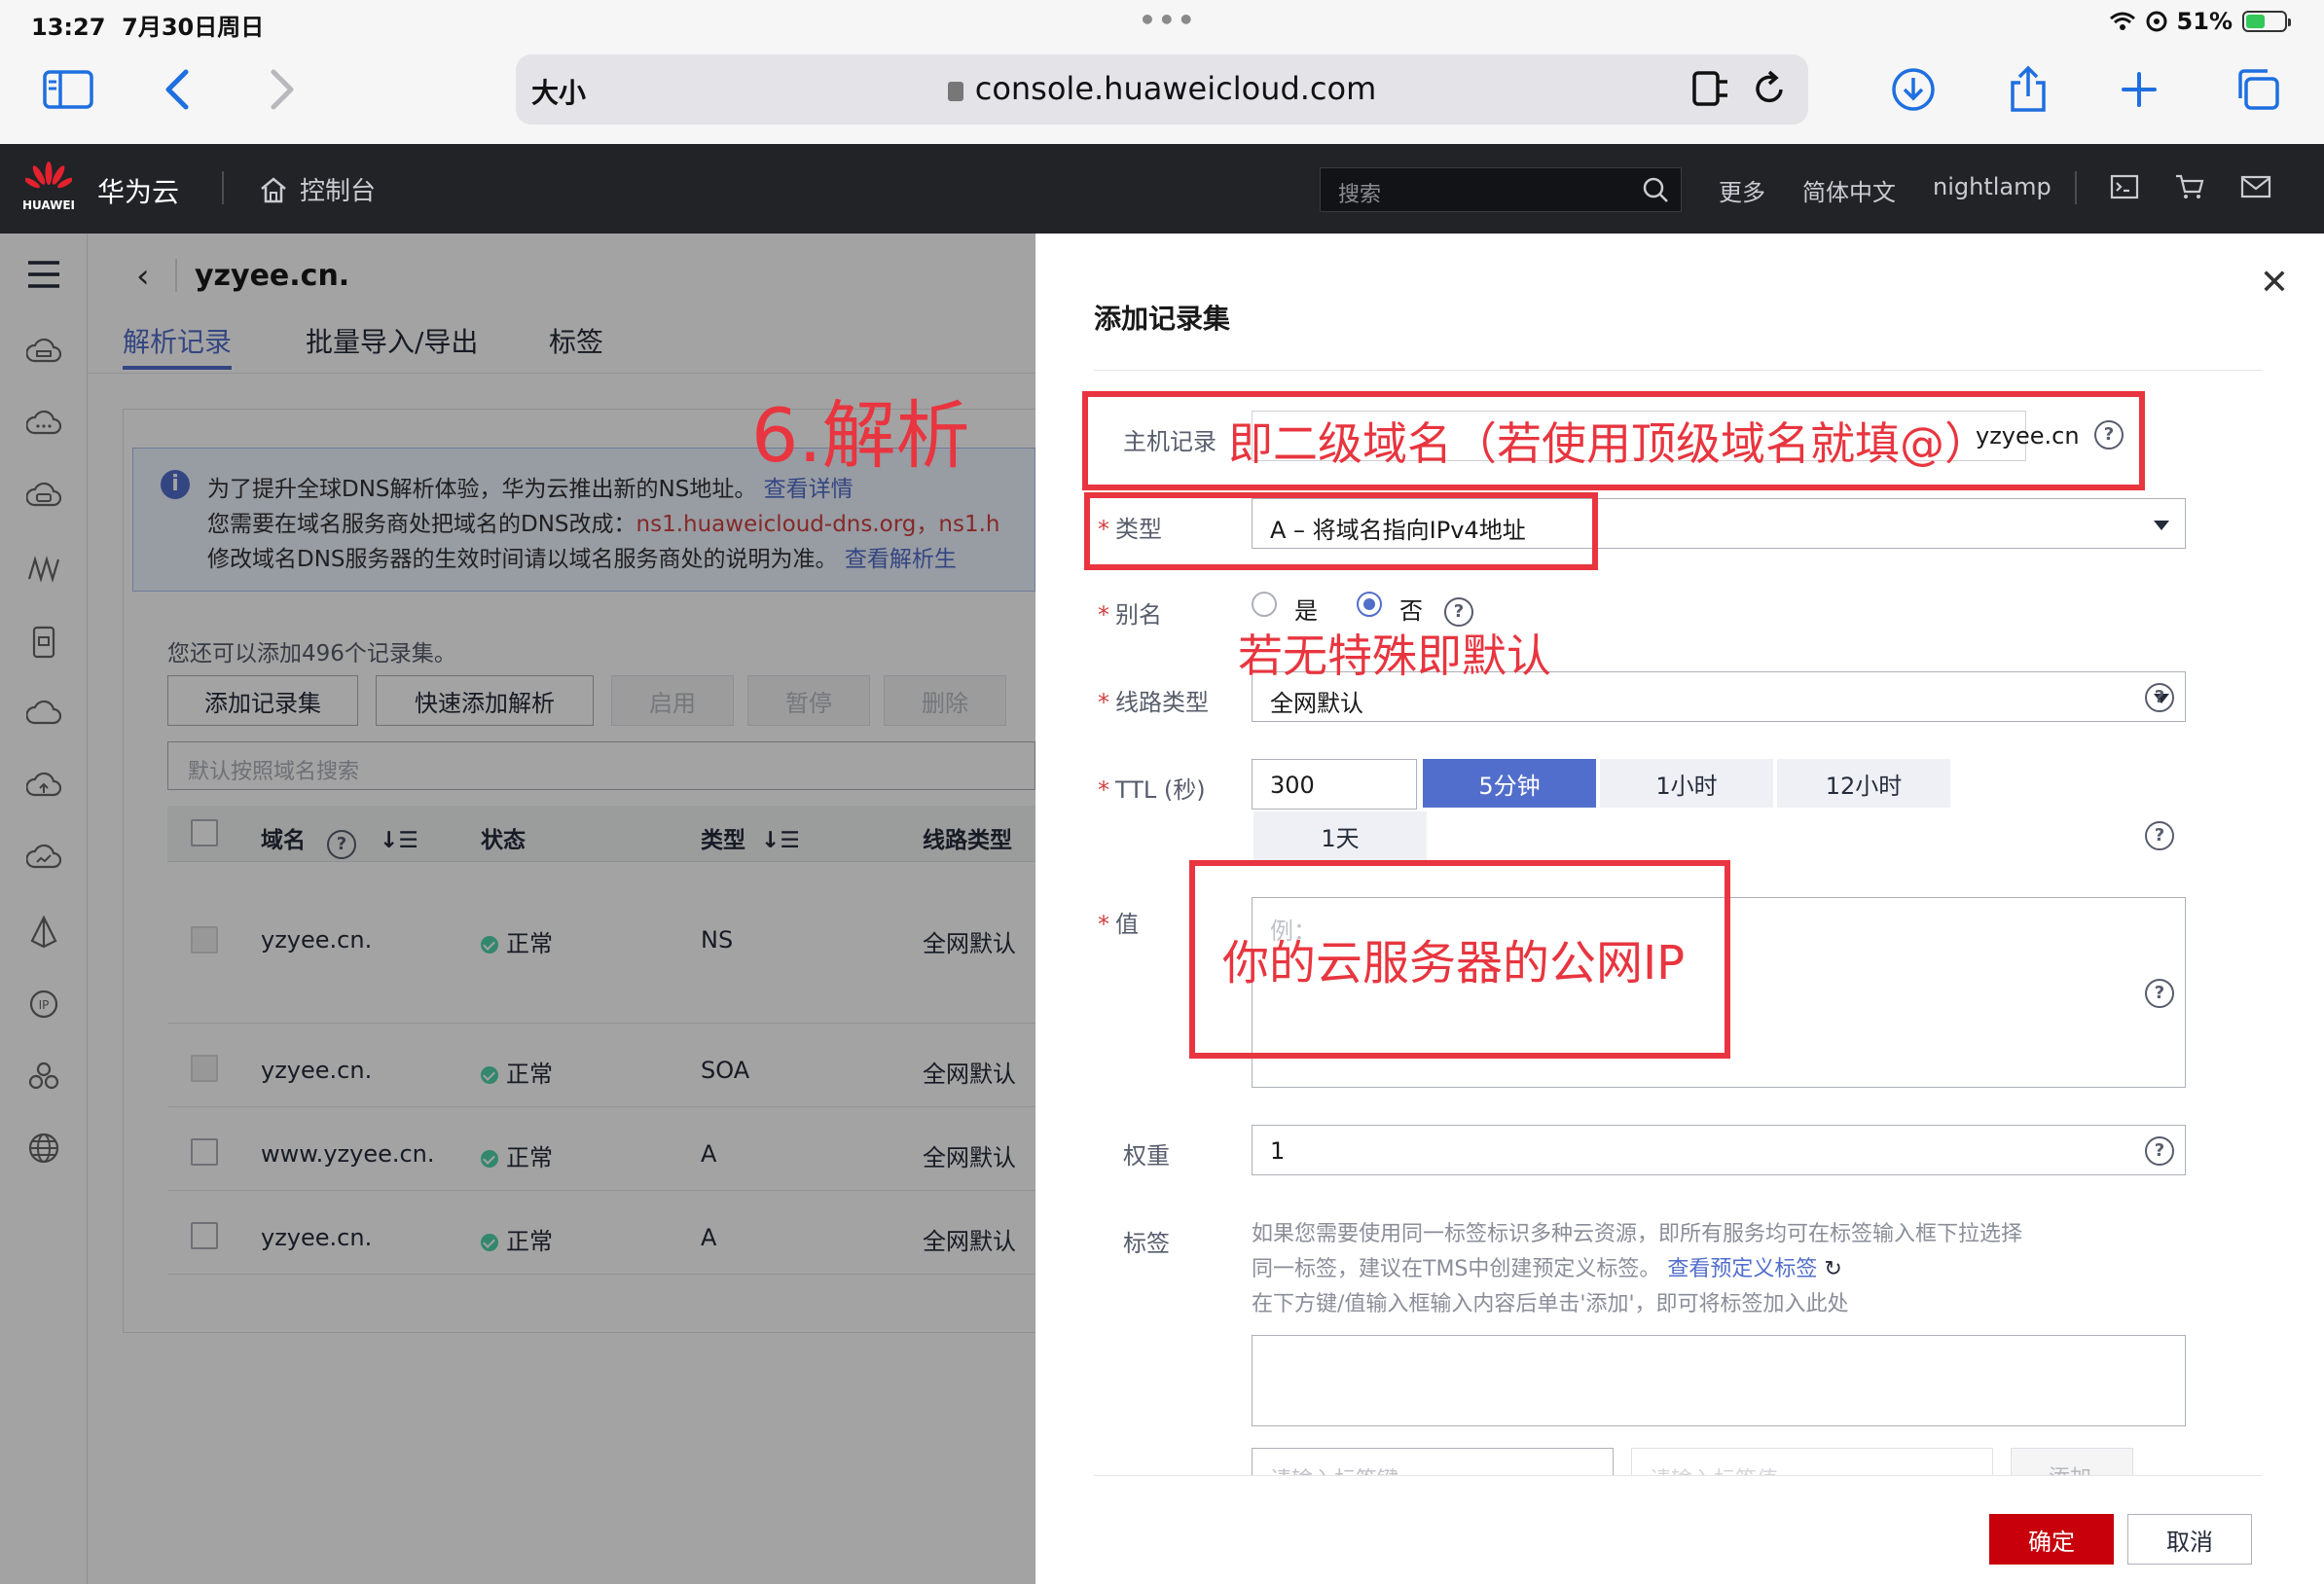  I want to click on status-bar: 13:27 7月30日周日 ••• 51%, so click(1162, 22).